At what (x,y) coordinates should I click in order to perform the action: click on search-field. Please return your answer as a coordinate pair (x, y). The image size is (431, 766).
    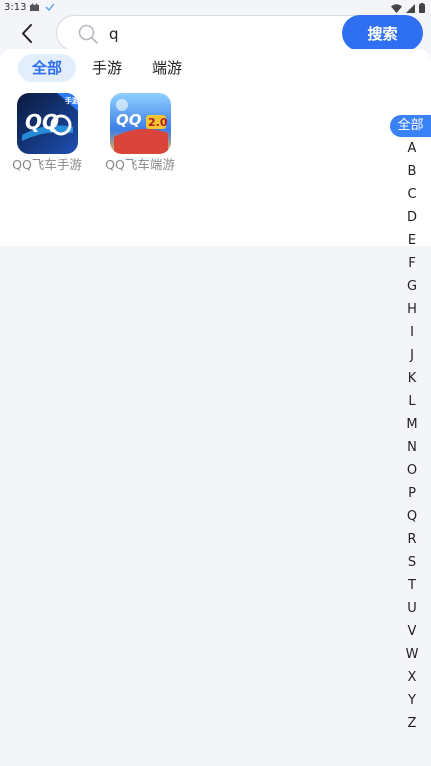
    Looking at the image, I should click on (221, 33).